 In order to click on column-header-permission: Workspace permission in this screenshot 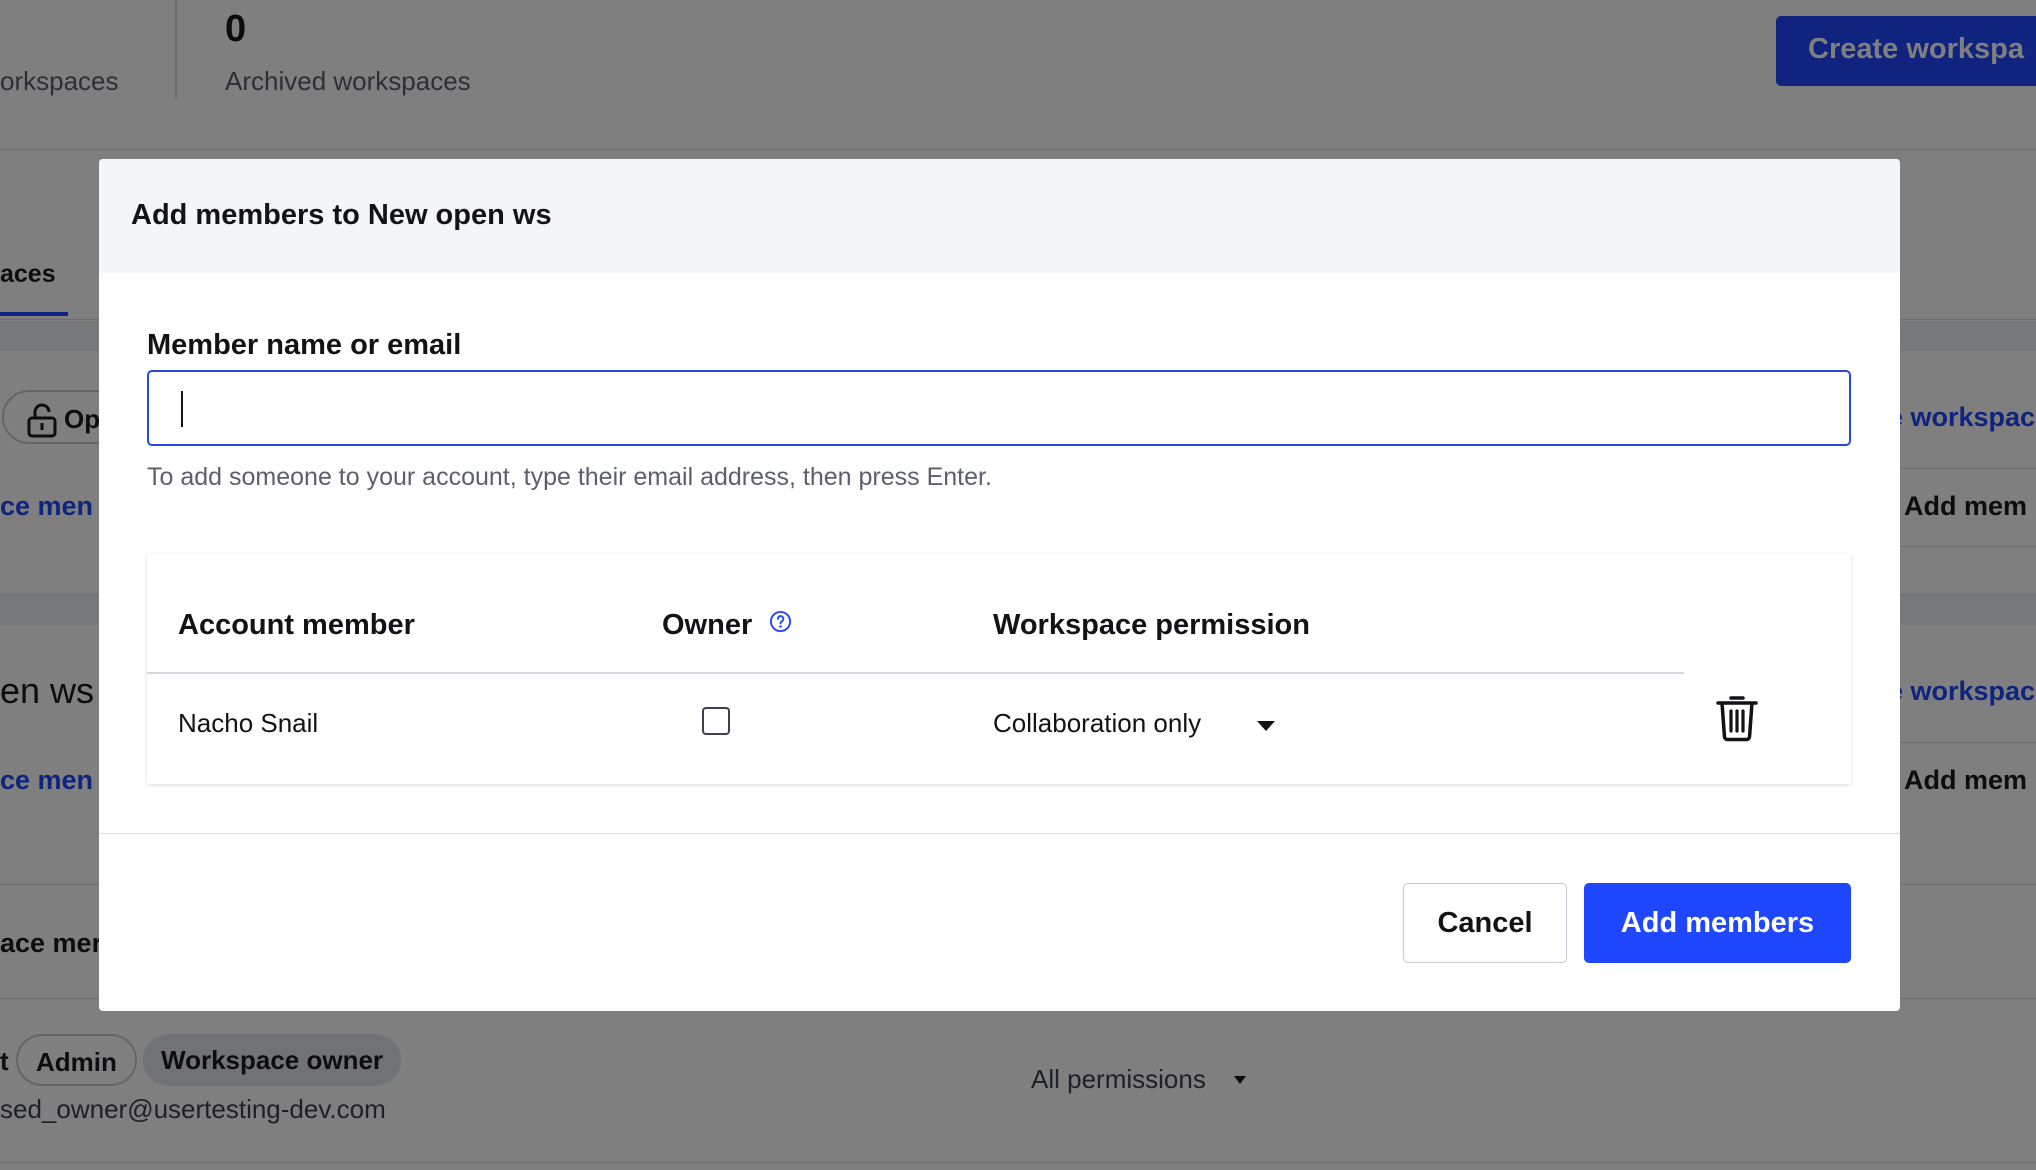, I will do `click(1151, 625)`.